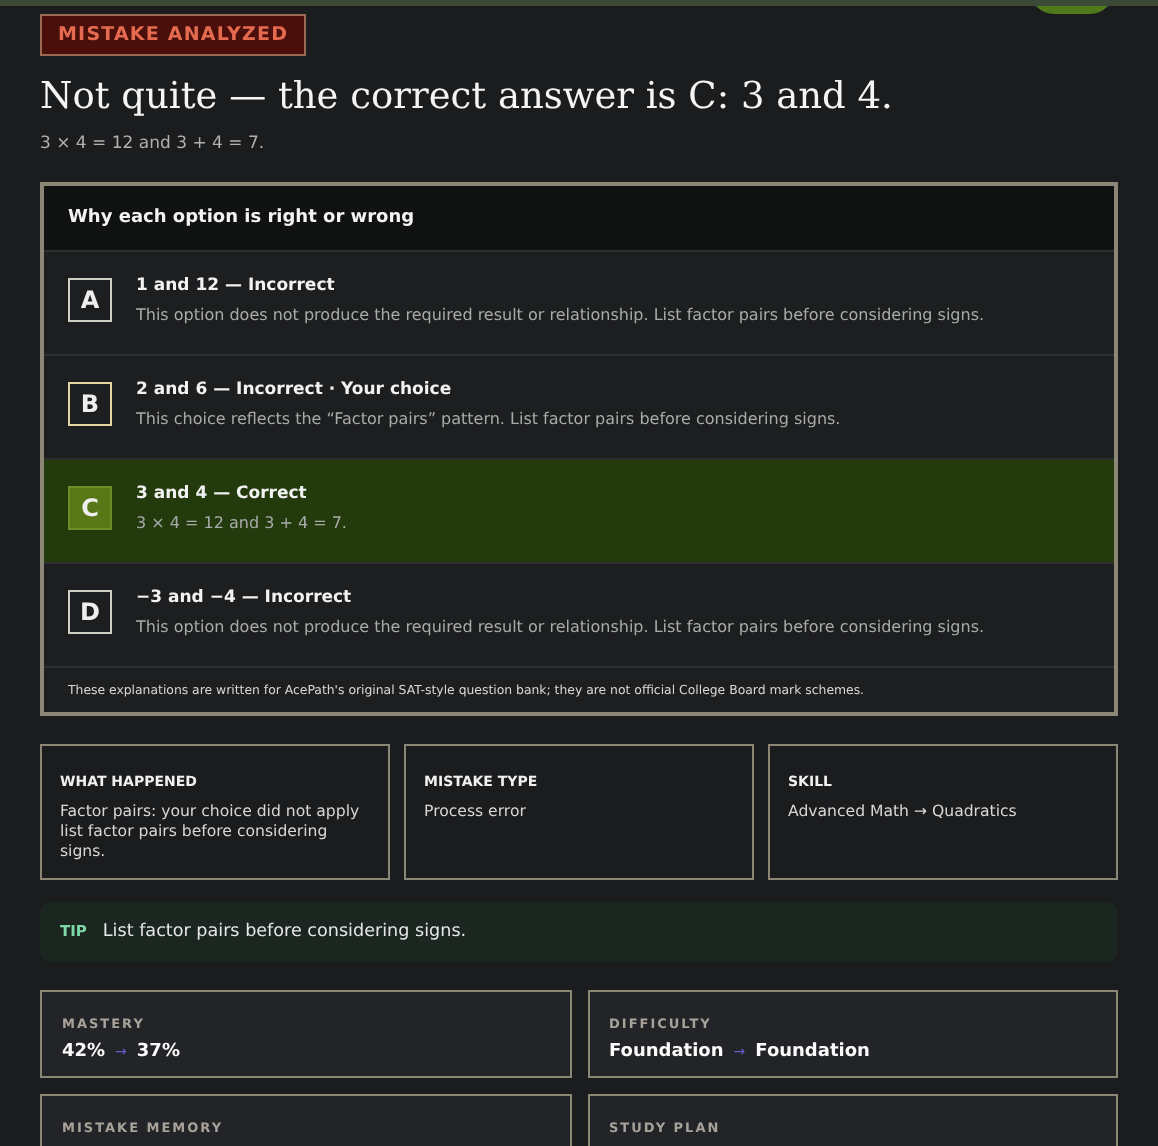  Describe the element at coordinates (488, 419) in the screenshot. I see `option-explanation: This choice reflects the “Factor pairs” pattern. List factor pairs before considering signs.` at that location.